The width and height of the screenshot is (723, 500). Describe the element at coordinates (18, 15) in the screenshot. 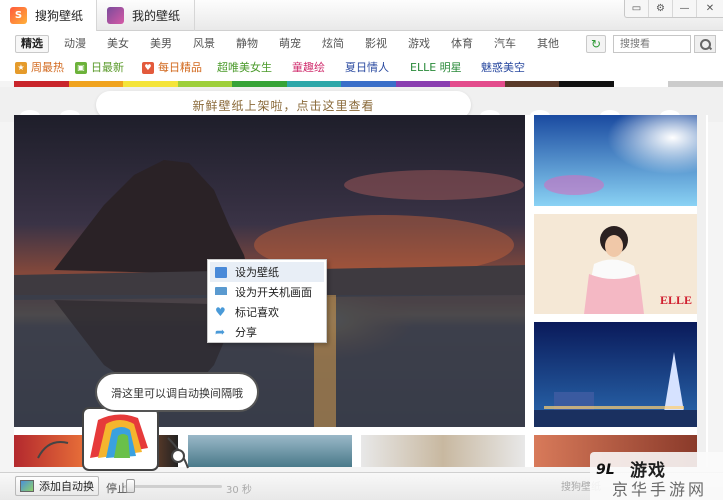

I see `sogou-logo-icon: S` at that location.